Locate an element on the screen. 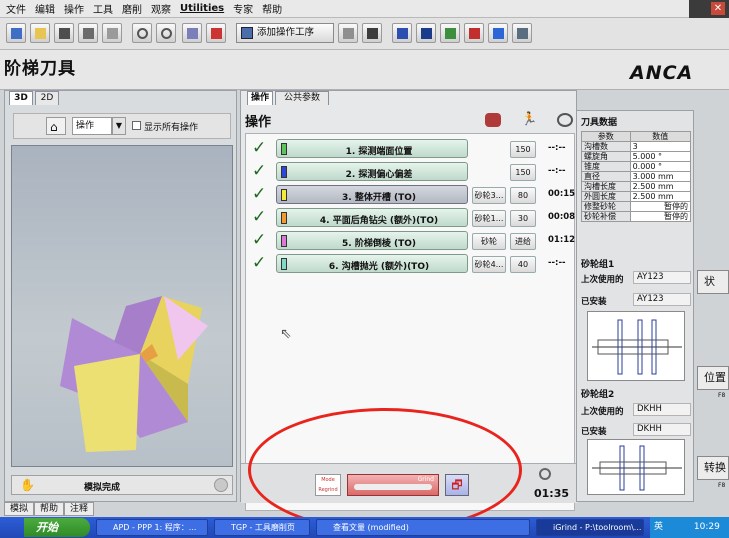  close-window-button: ✕ is located at coordinates (718, 8).